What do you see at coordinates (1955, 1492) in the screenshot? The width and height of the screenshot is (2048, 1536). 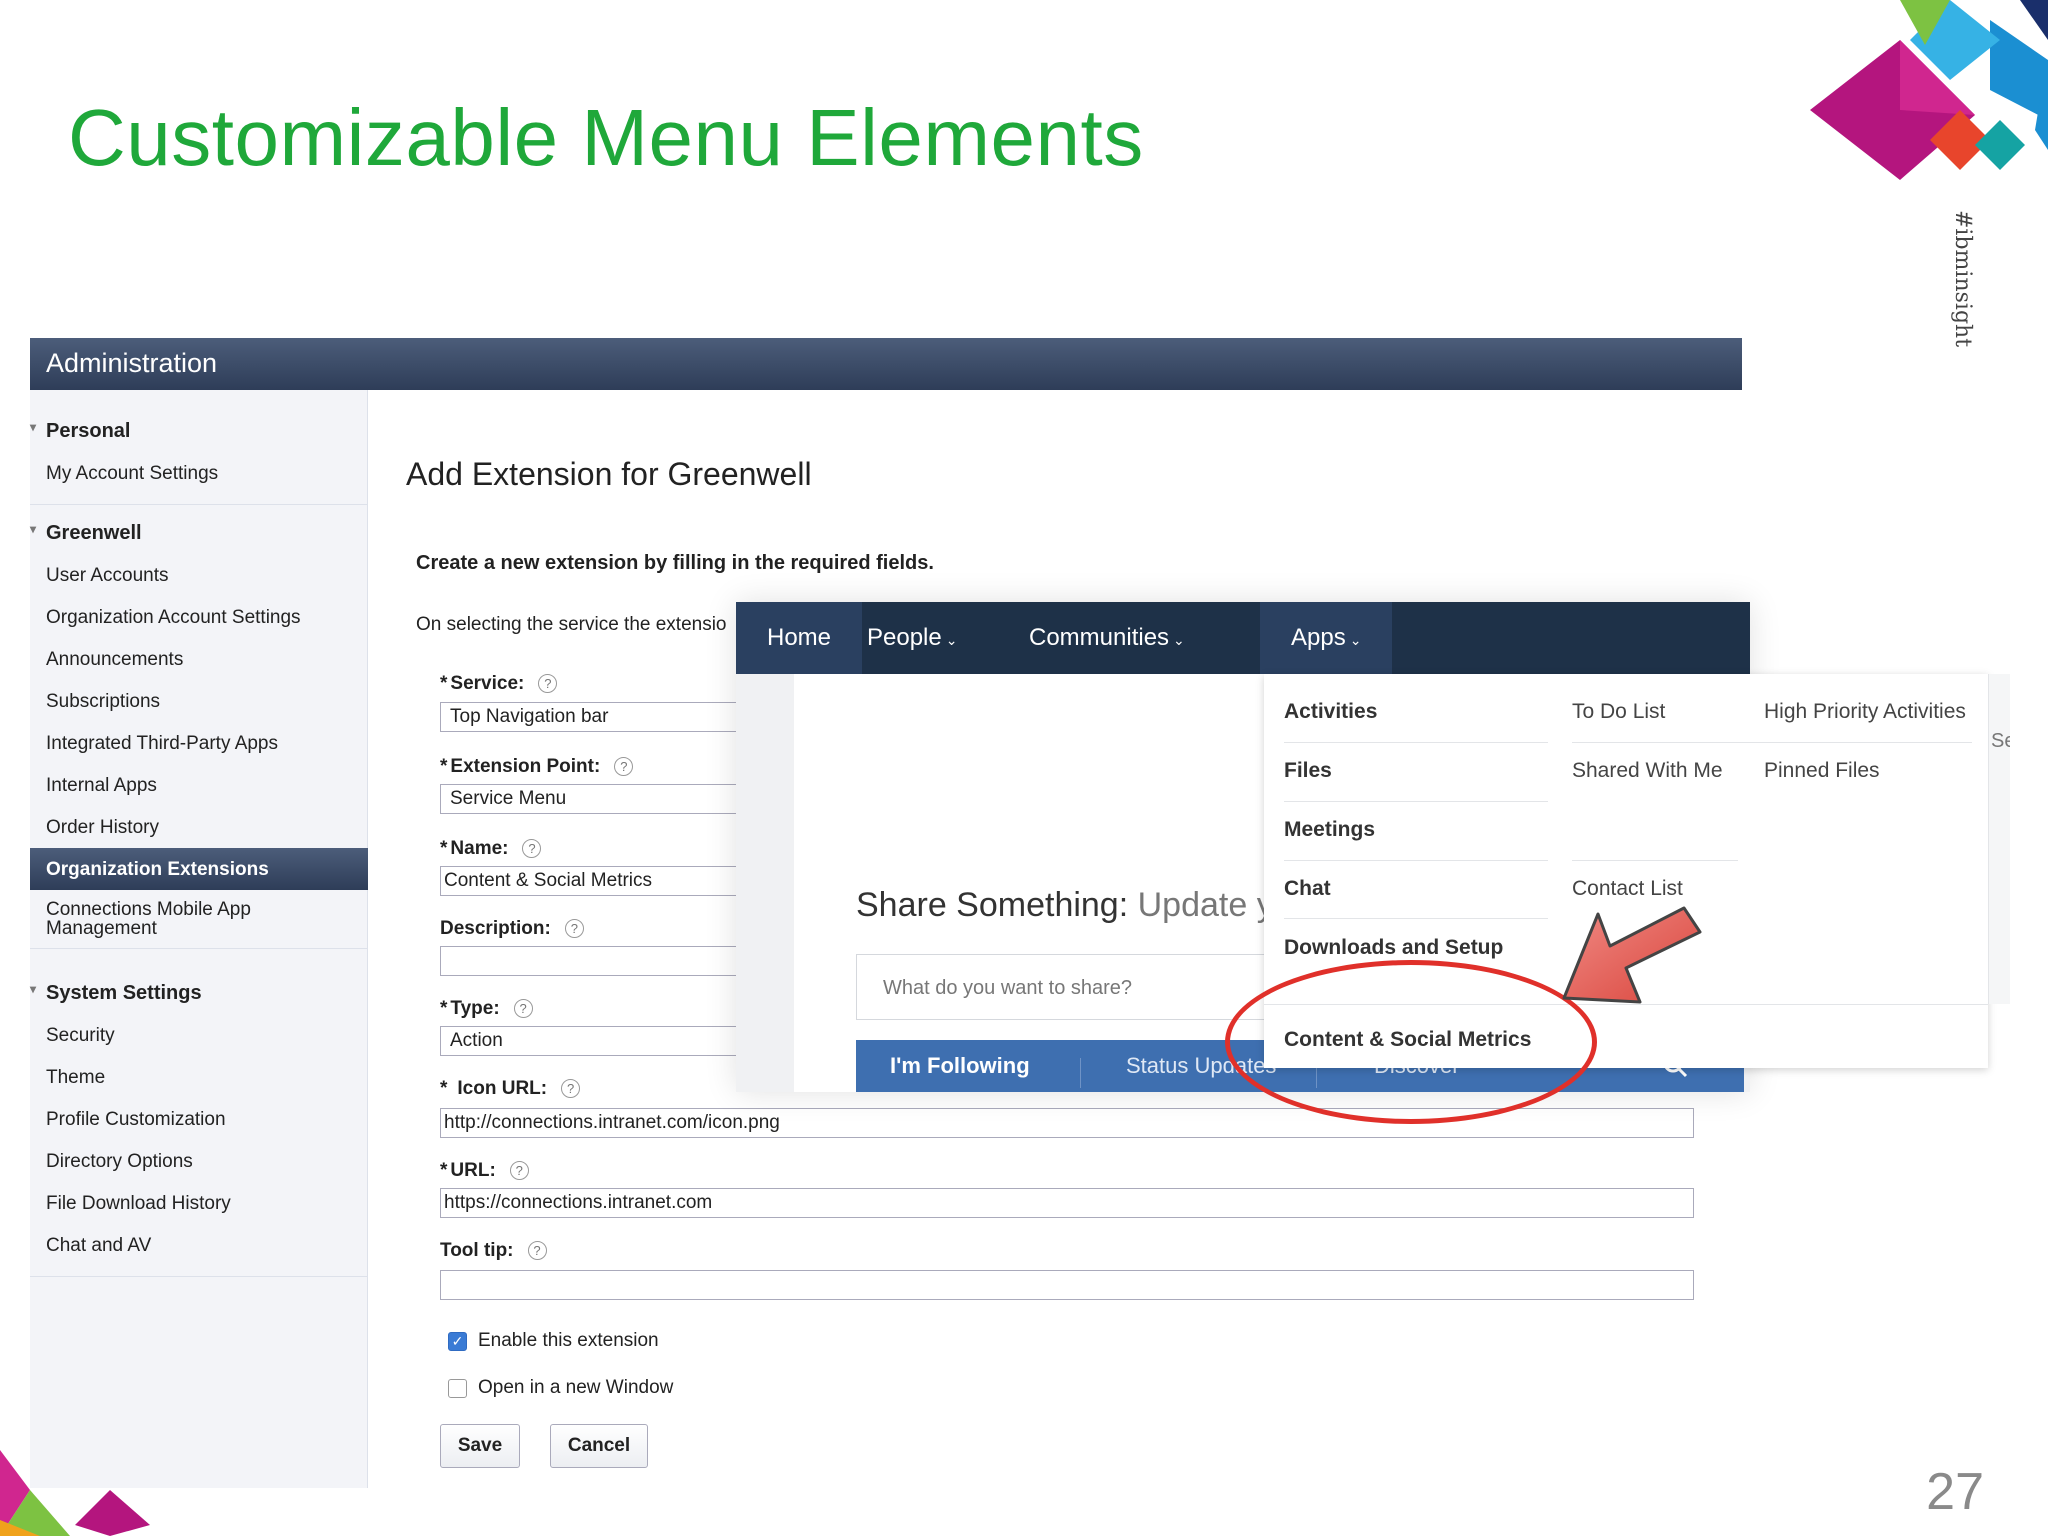 I see `page-number: 27` at bounding box center [1955, 1492].